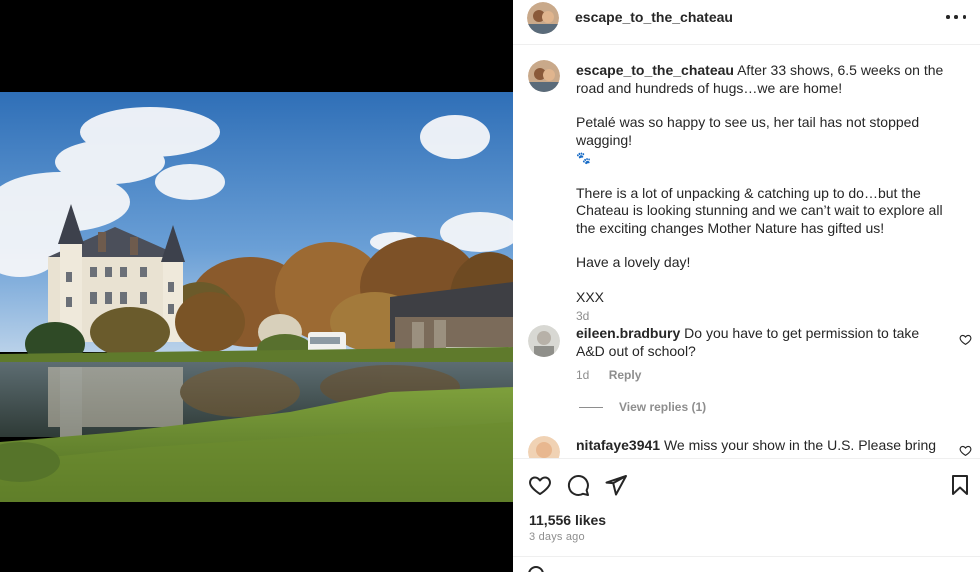 This screenshot has width=980, height=572. Describe the element at coordinates (746, 556) in the screenshot. I see `divider` at that location.